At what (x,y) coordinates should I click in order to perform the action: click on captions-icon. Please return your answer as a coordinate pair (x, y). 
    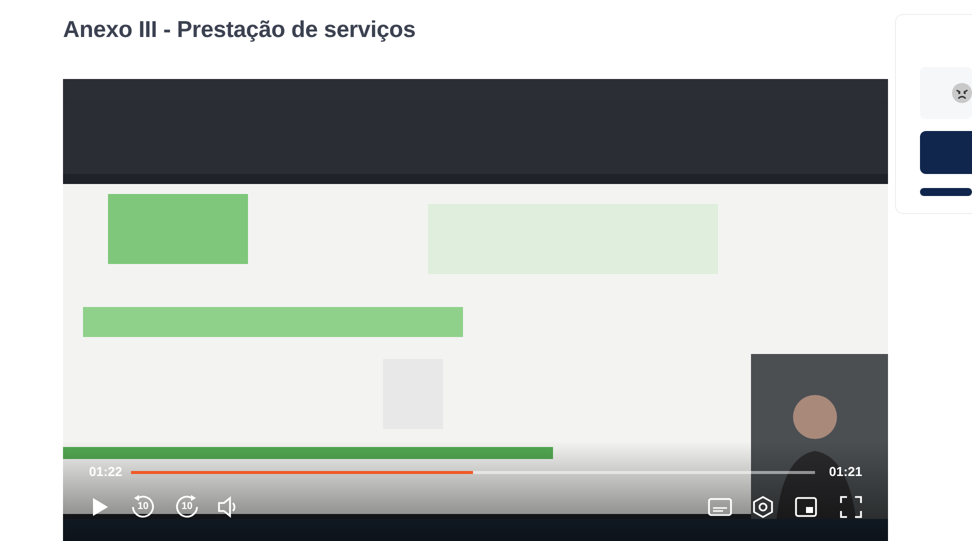
    Looking at the image, I should click on (720, 507).